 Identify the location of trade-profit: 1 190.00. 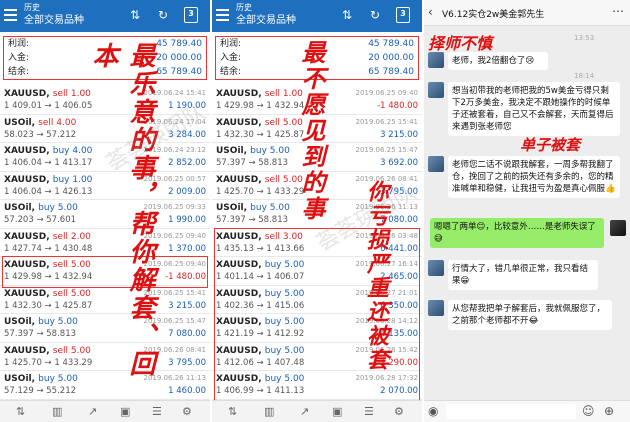
(187, 106).